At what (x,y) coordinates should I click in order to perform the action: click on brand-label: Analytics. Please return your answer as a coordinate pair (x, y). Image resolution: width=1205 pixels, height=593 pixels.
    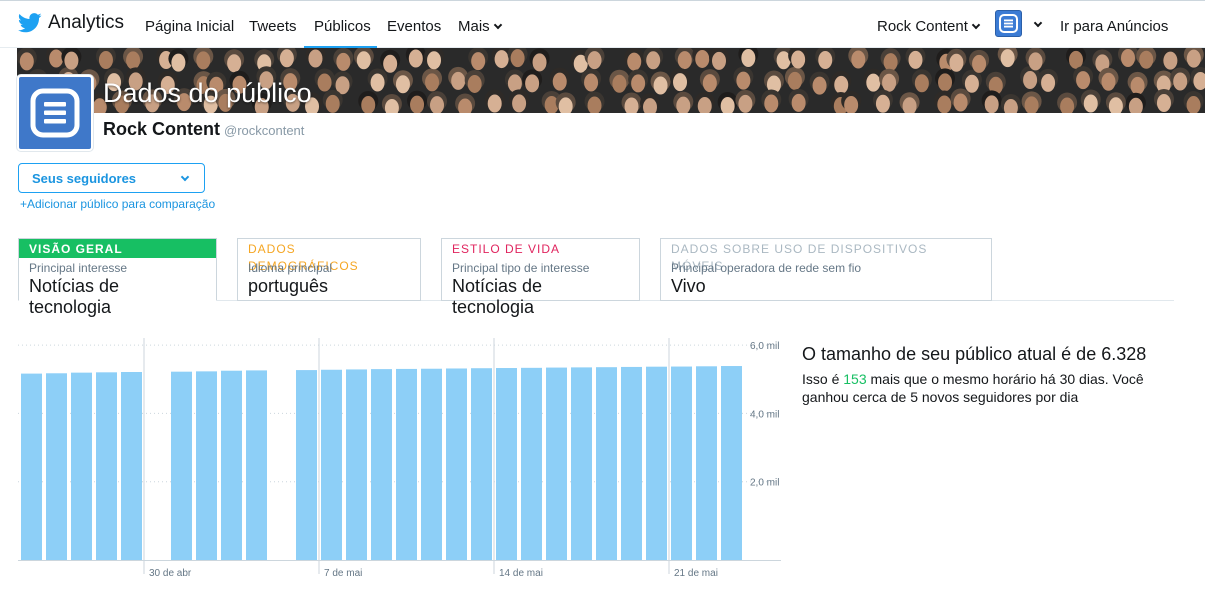
    Looking at the image, I should click on (86, 22).